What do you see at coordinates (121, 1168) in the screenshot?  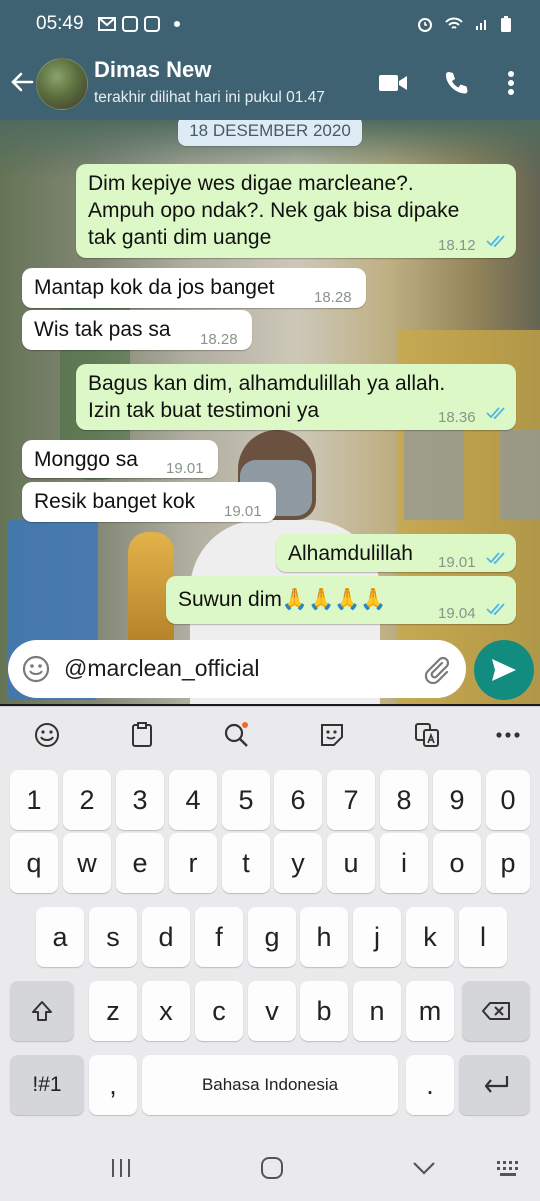 I see `recent-apps-icon` at bounding box center [121, 1168].